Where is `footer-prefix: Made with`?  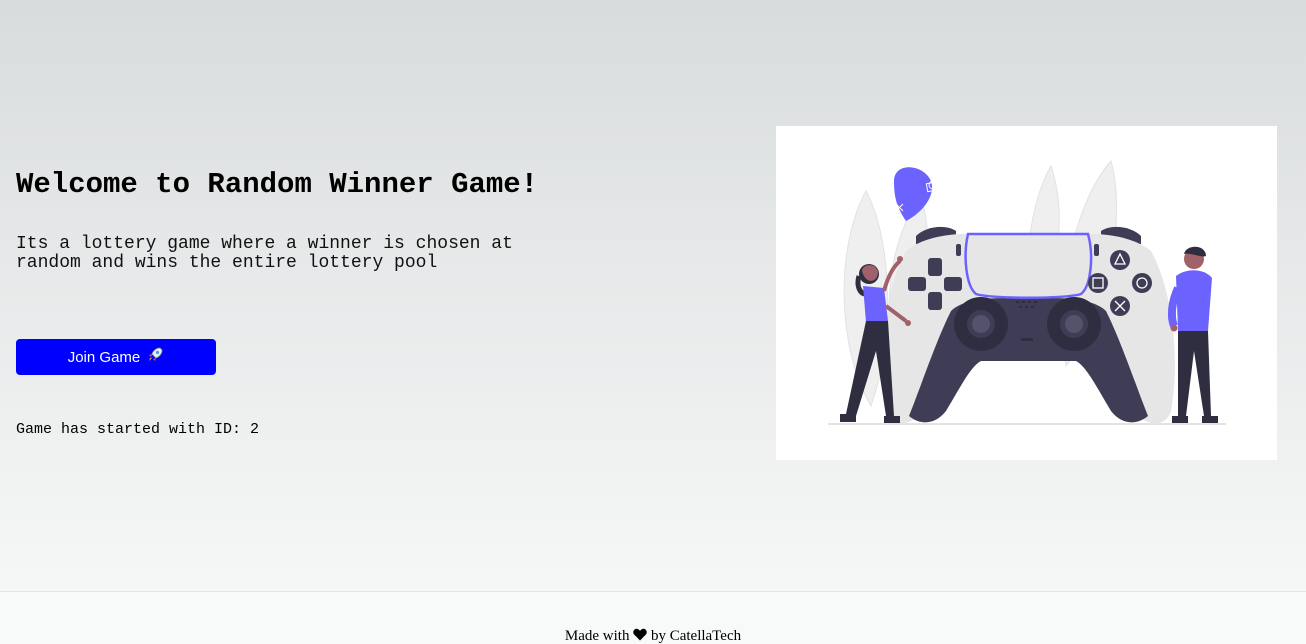 footer-prefix: Made with is located at coordinates (597, 636).